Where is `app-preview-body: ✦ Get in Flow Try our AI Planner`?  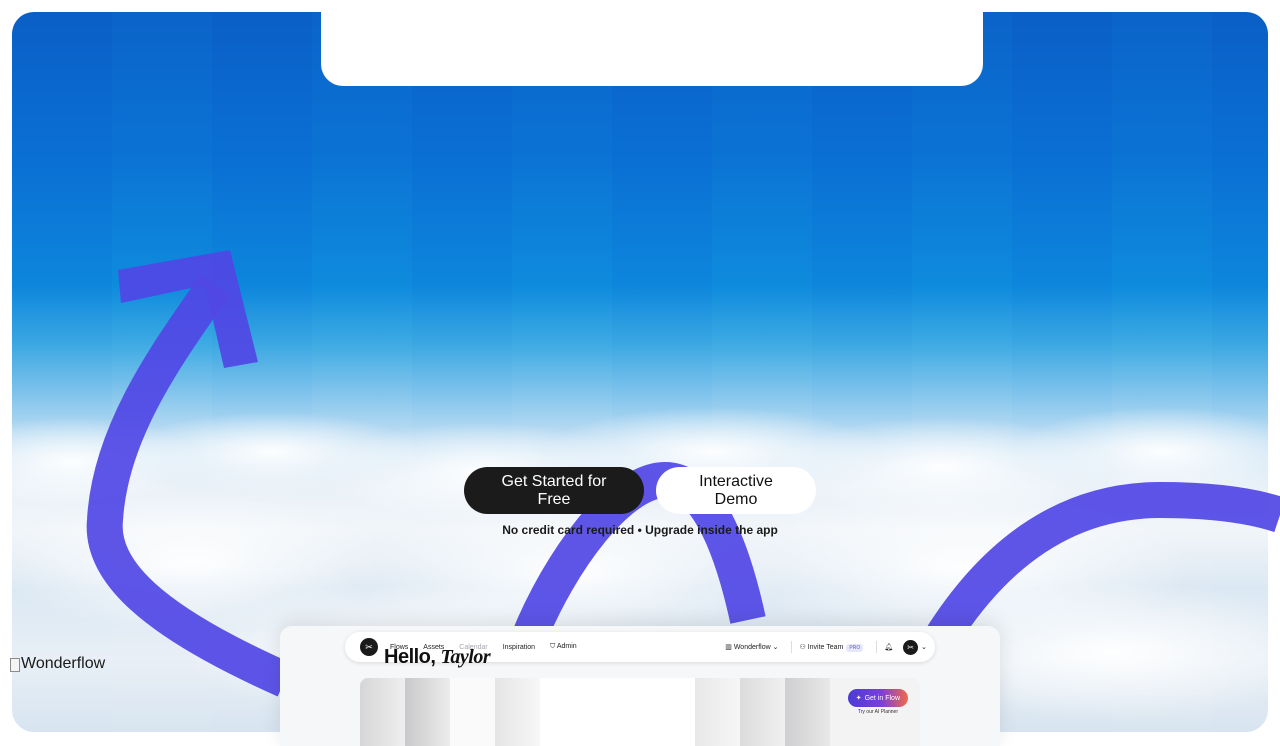
app-preview-body: ✦ Get in Flow Try our AI Planner is located at coordinates (640, 712).